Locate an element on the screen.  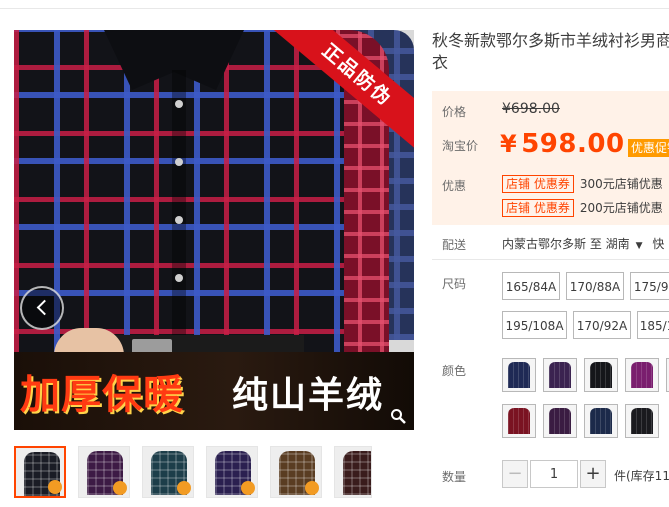
coupon-row: 店铺 优惠券 300元店铺优惠 is located at coordinates (582, 184).